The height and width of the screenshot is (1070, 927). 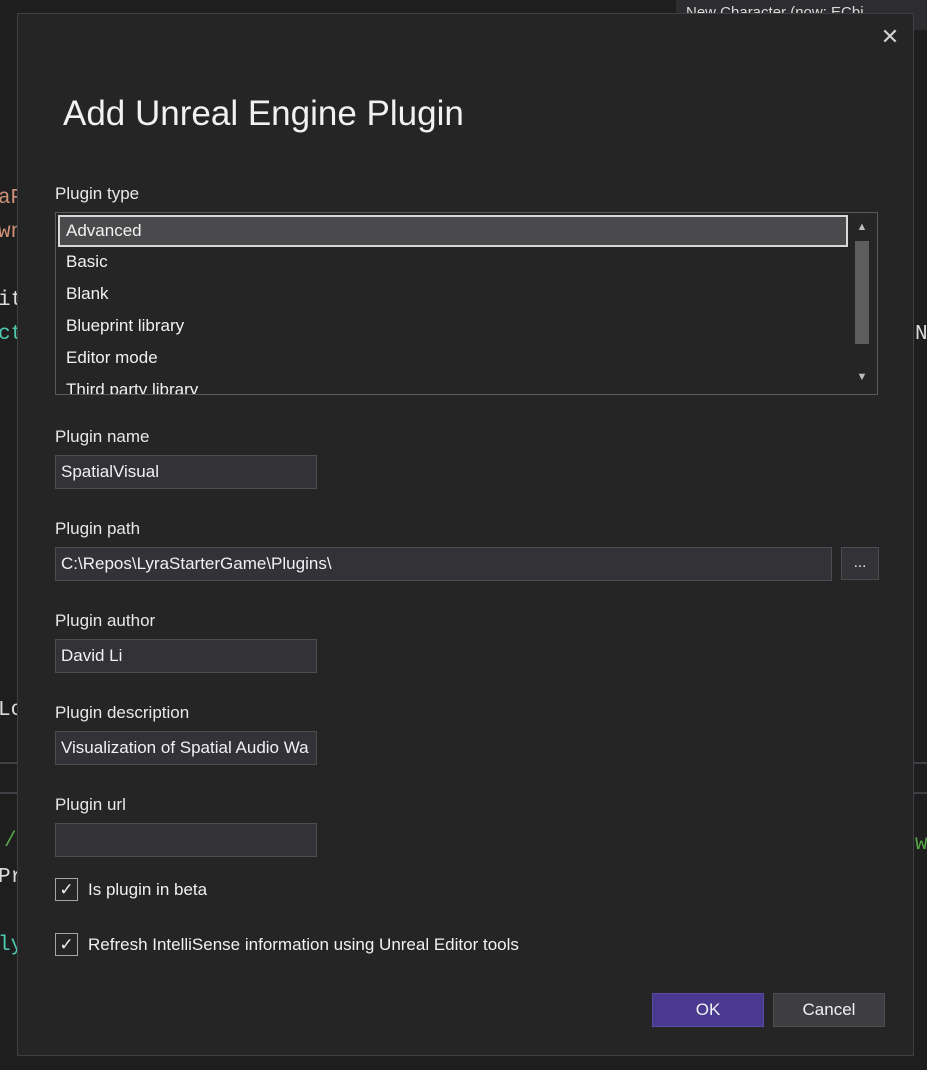 I want to click on list-item-third-party-library: Third party library, so click(x=453, y=384).